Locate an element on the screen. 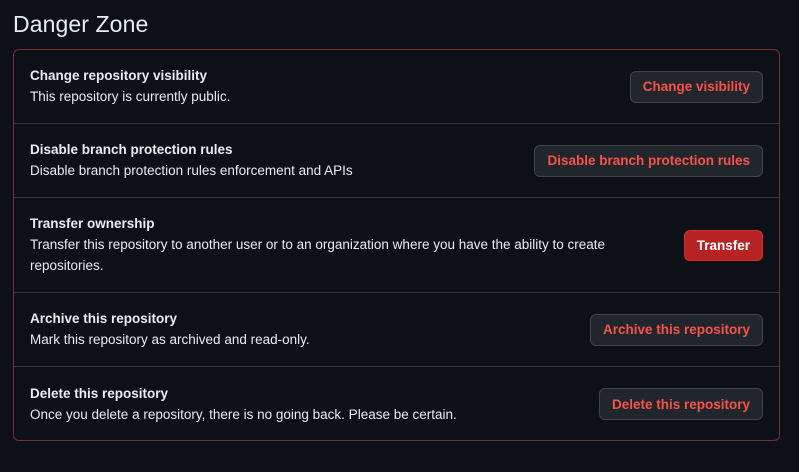 The height and width of the screenshot is (472, 799). visibility-description: This repository is currently public. is located at coordinates (130, 96).